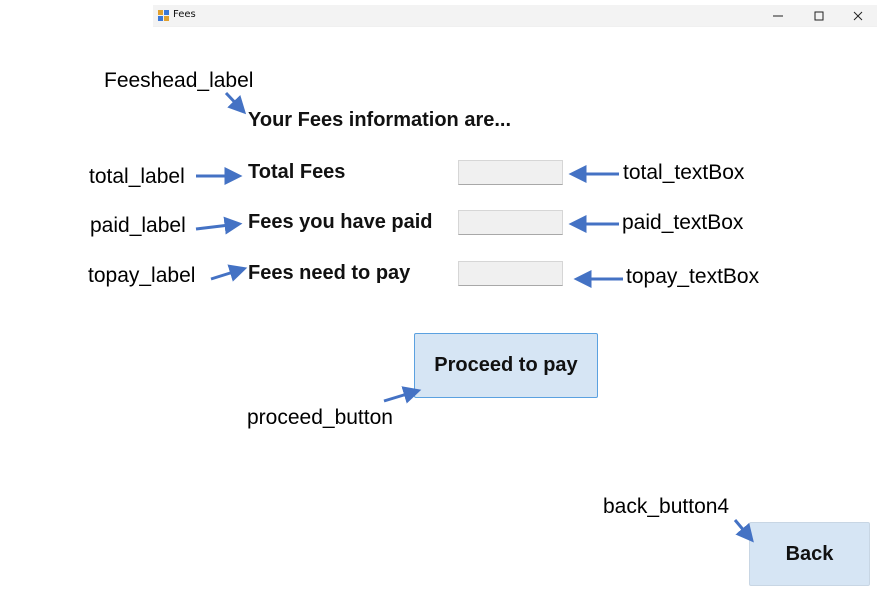 The height and width of the screenshot is (593, 880). Describe the element at coordinates (297, 172) in the screenshot. I see `total-fees-label: Total Fees` at that location.